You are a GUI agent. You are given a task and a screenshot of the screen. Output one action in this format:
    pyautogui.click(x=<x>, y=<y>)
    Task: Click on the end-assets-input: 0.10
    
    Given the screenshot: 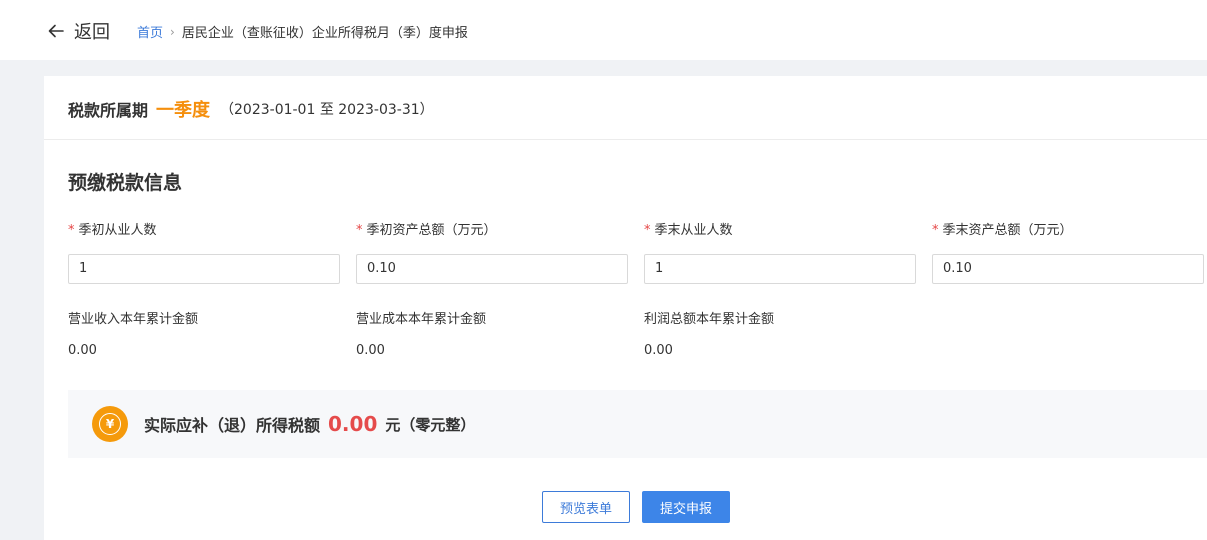 What is the action you would take?
    pyautogui.click(x=1068, y=269)
    